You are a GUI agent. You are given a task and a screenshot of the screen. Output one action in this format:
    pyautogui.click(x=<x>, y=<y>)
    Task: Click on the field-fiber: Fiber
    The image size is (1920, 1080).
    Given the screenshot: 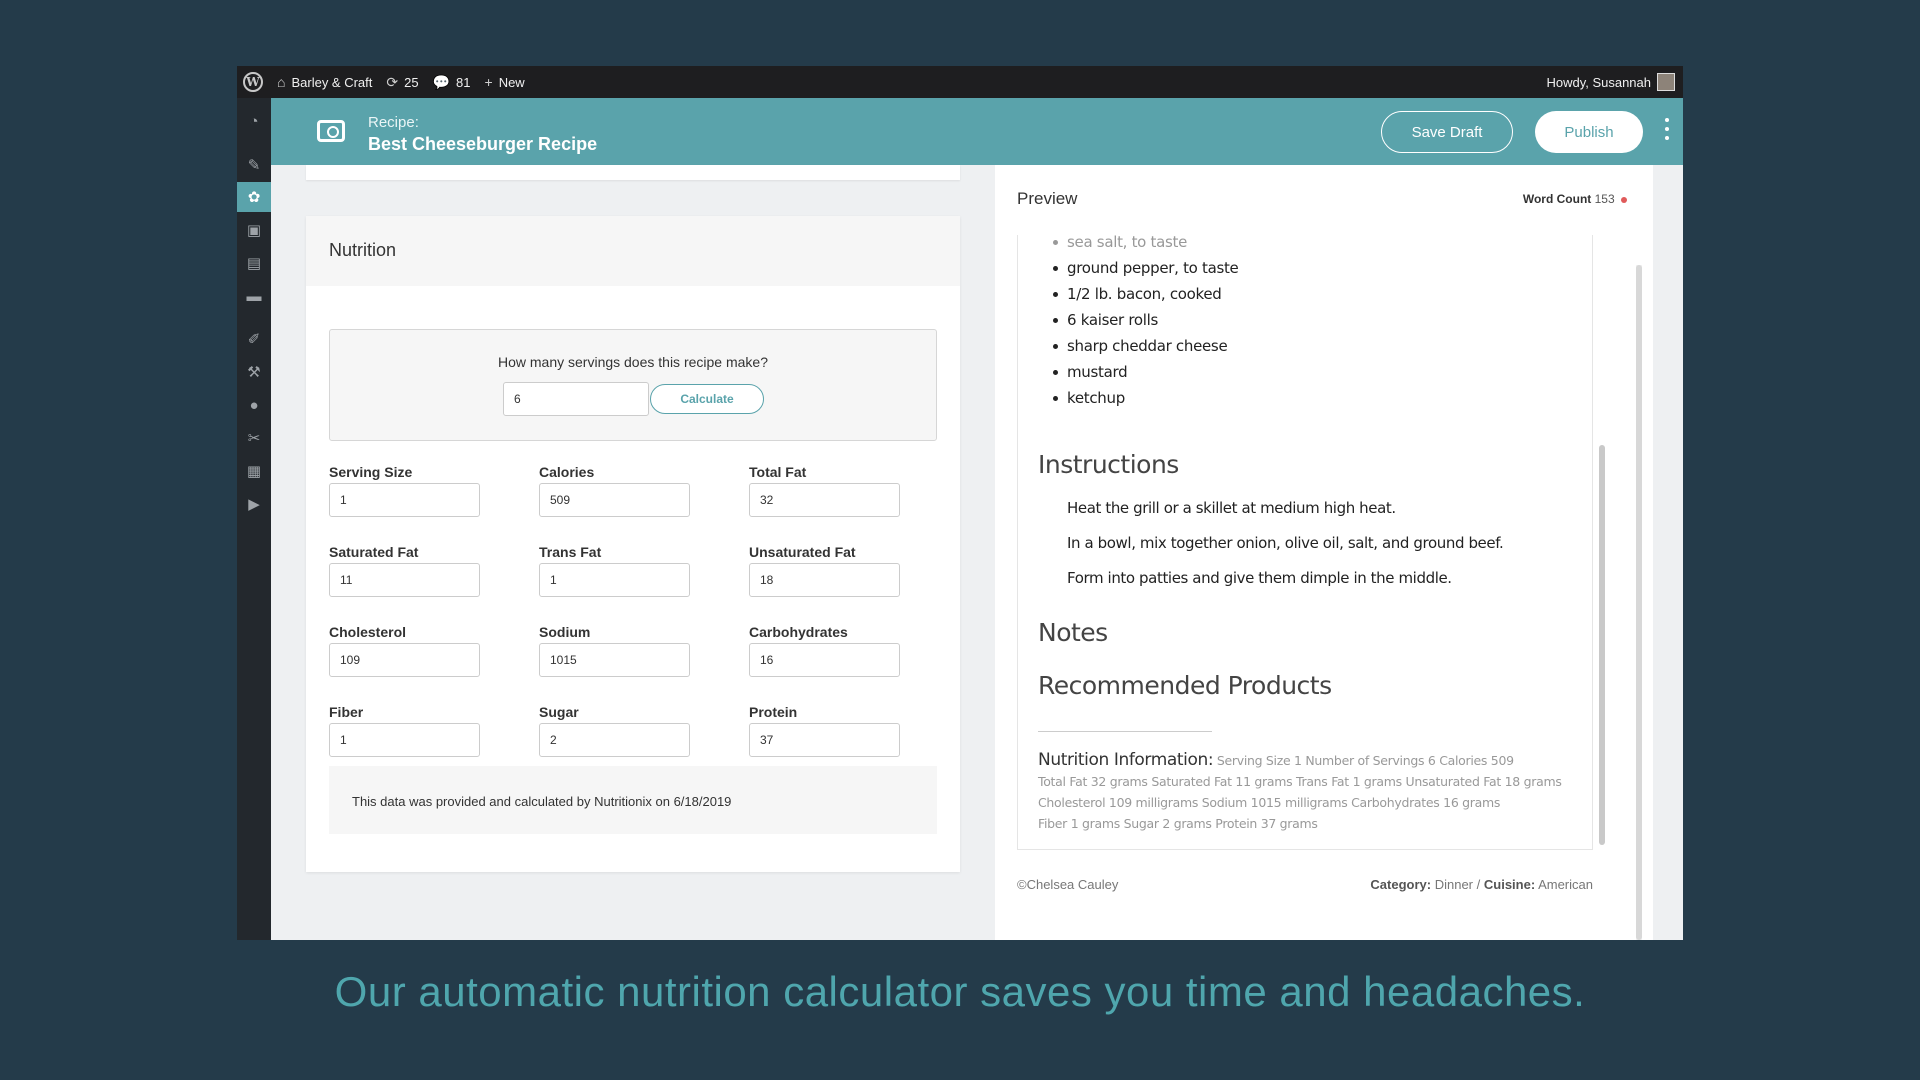 What is the action you would take?
    pyautogui.click(x=409, y=730)
    